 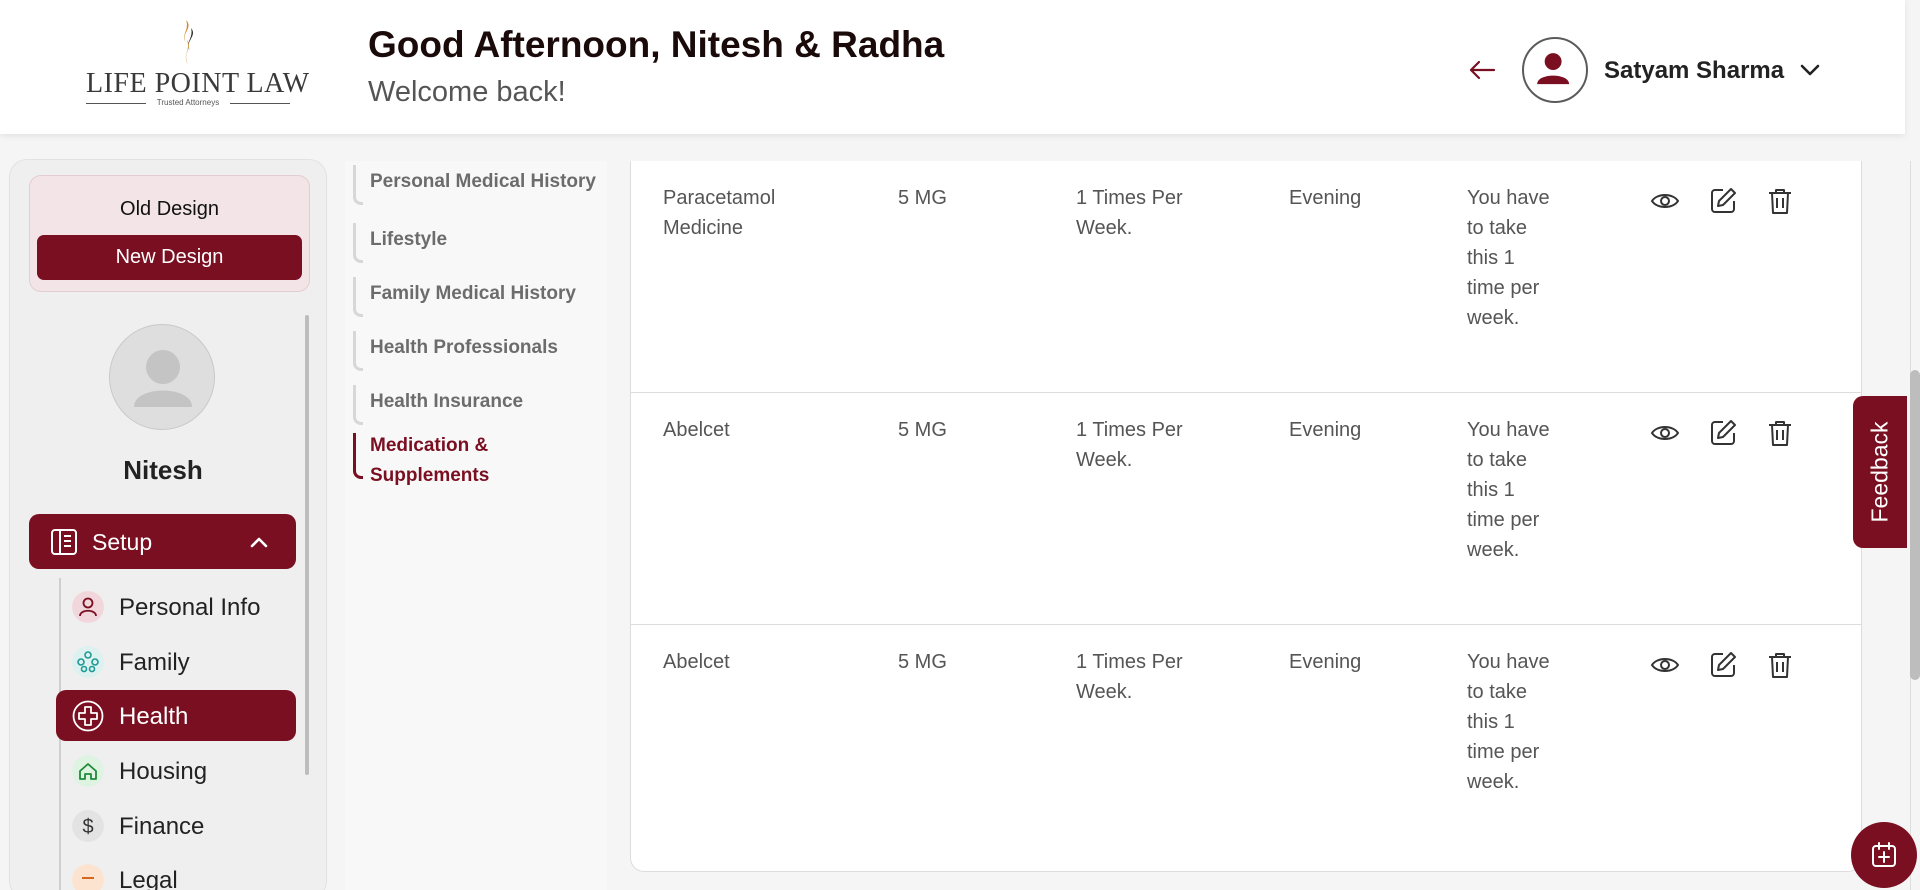 I want to click on feedback-label: Feedback, so click(x=1879, y=472).